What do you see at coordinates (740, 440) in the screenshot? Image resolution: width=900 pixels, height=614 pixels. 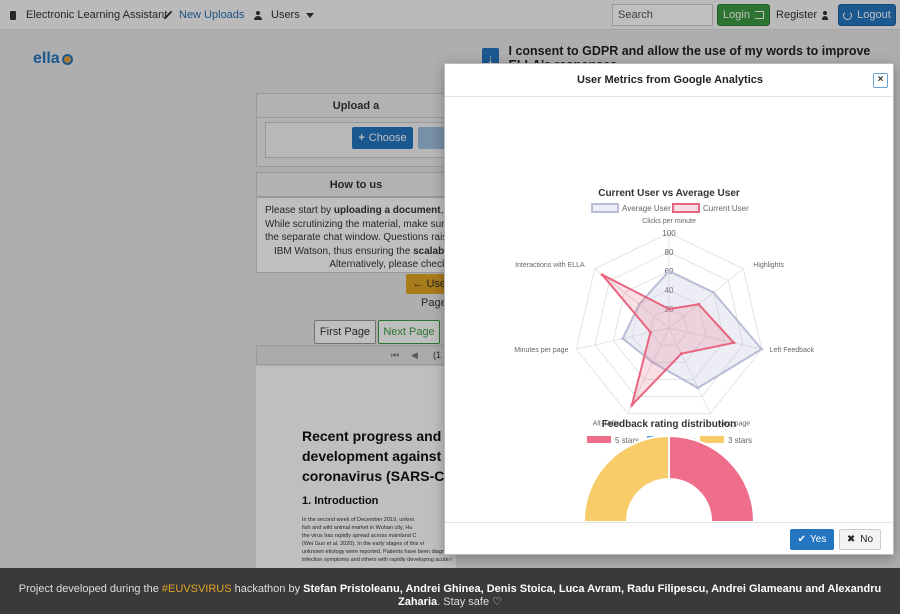 I see `legend-label: 3 stars` at bounding box center [740, 440].